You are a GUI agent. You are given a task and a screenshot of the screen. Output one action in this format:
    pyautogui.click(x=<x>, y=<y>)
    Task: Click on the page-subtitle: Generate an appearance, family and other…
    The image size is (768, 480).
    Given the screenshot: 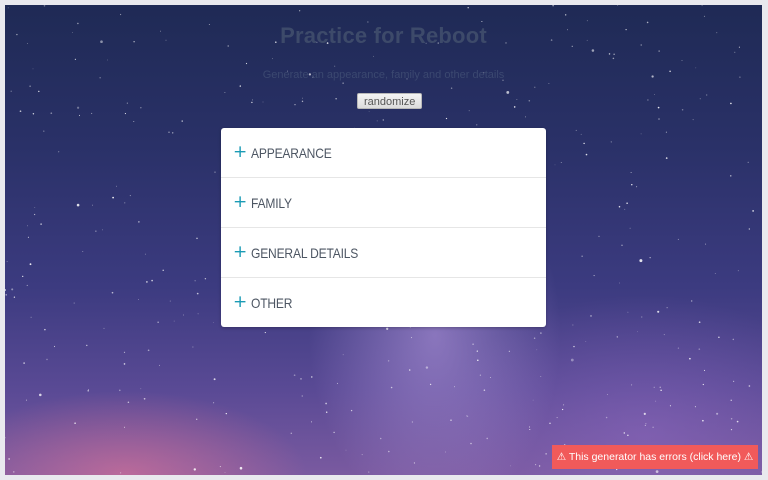 What is the action you would take?
    pyautogui.click(x=383, y=75)
    